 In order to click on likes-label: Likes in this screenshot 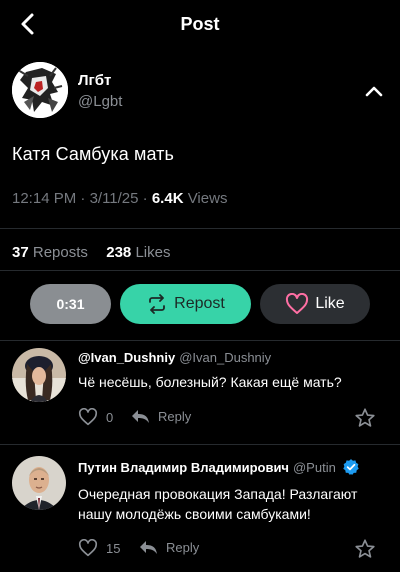, I will do `click(152, 252)`.